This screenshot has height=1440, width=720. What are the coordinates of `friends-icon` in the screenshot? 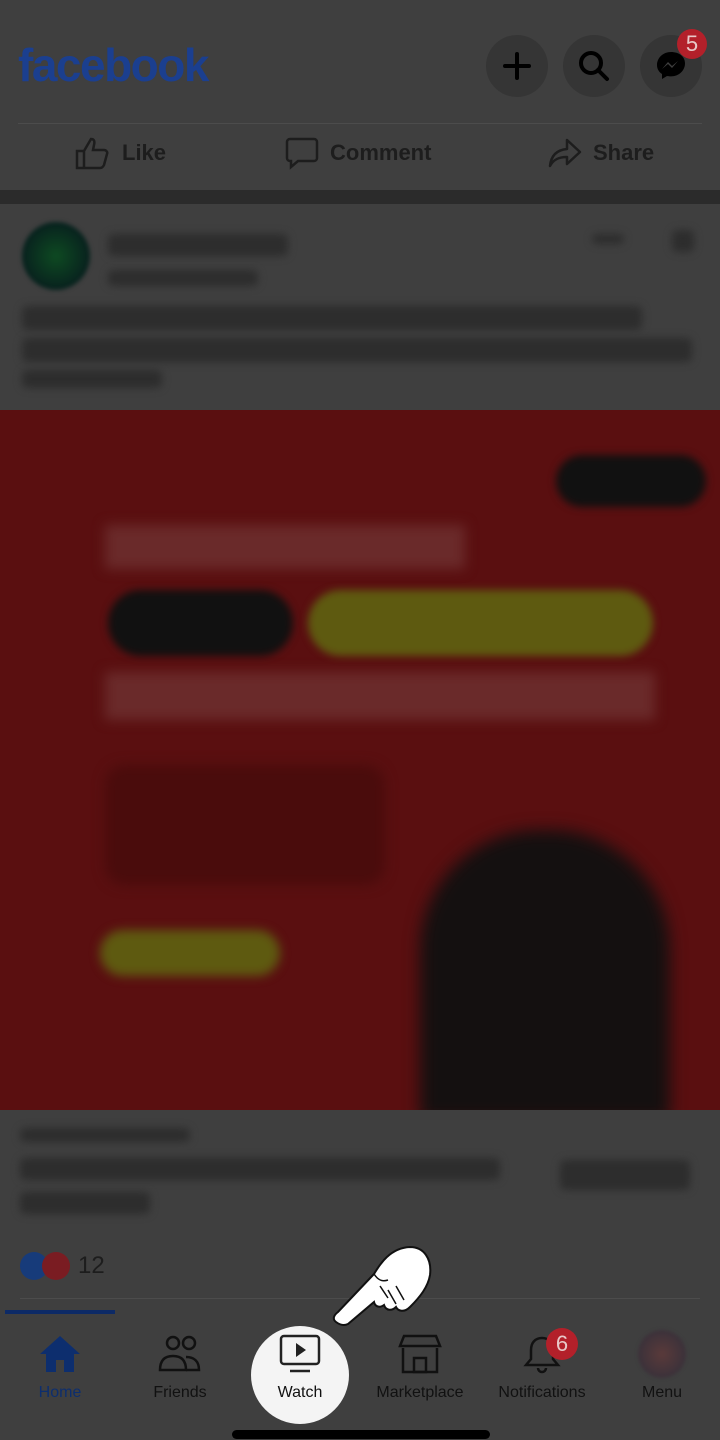 It's located at (179, 1353).